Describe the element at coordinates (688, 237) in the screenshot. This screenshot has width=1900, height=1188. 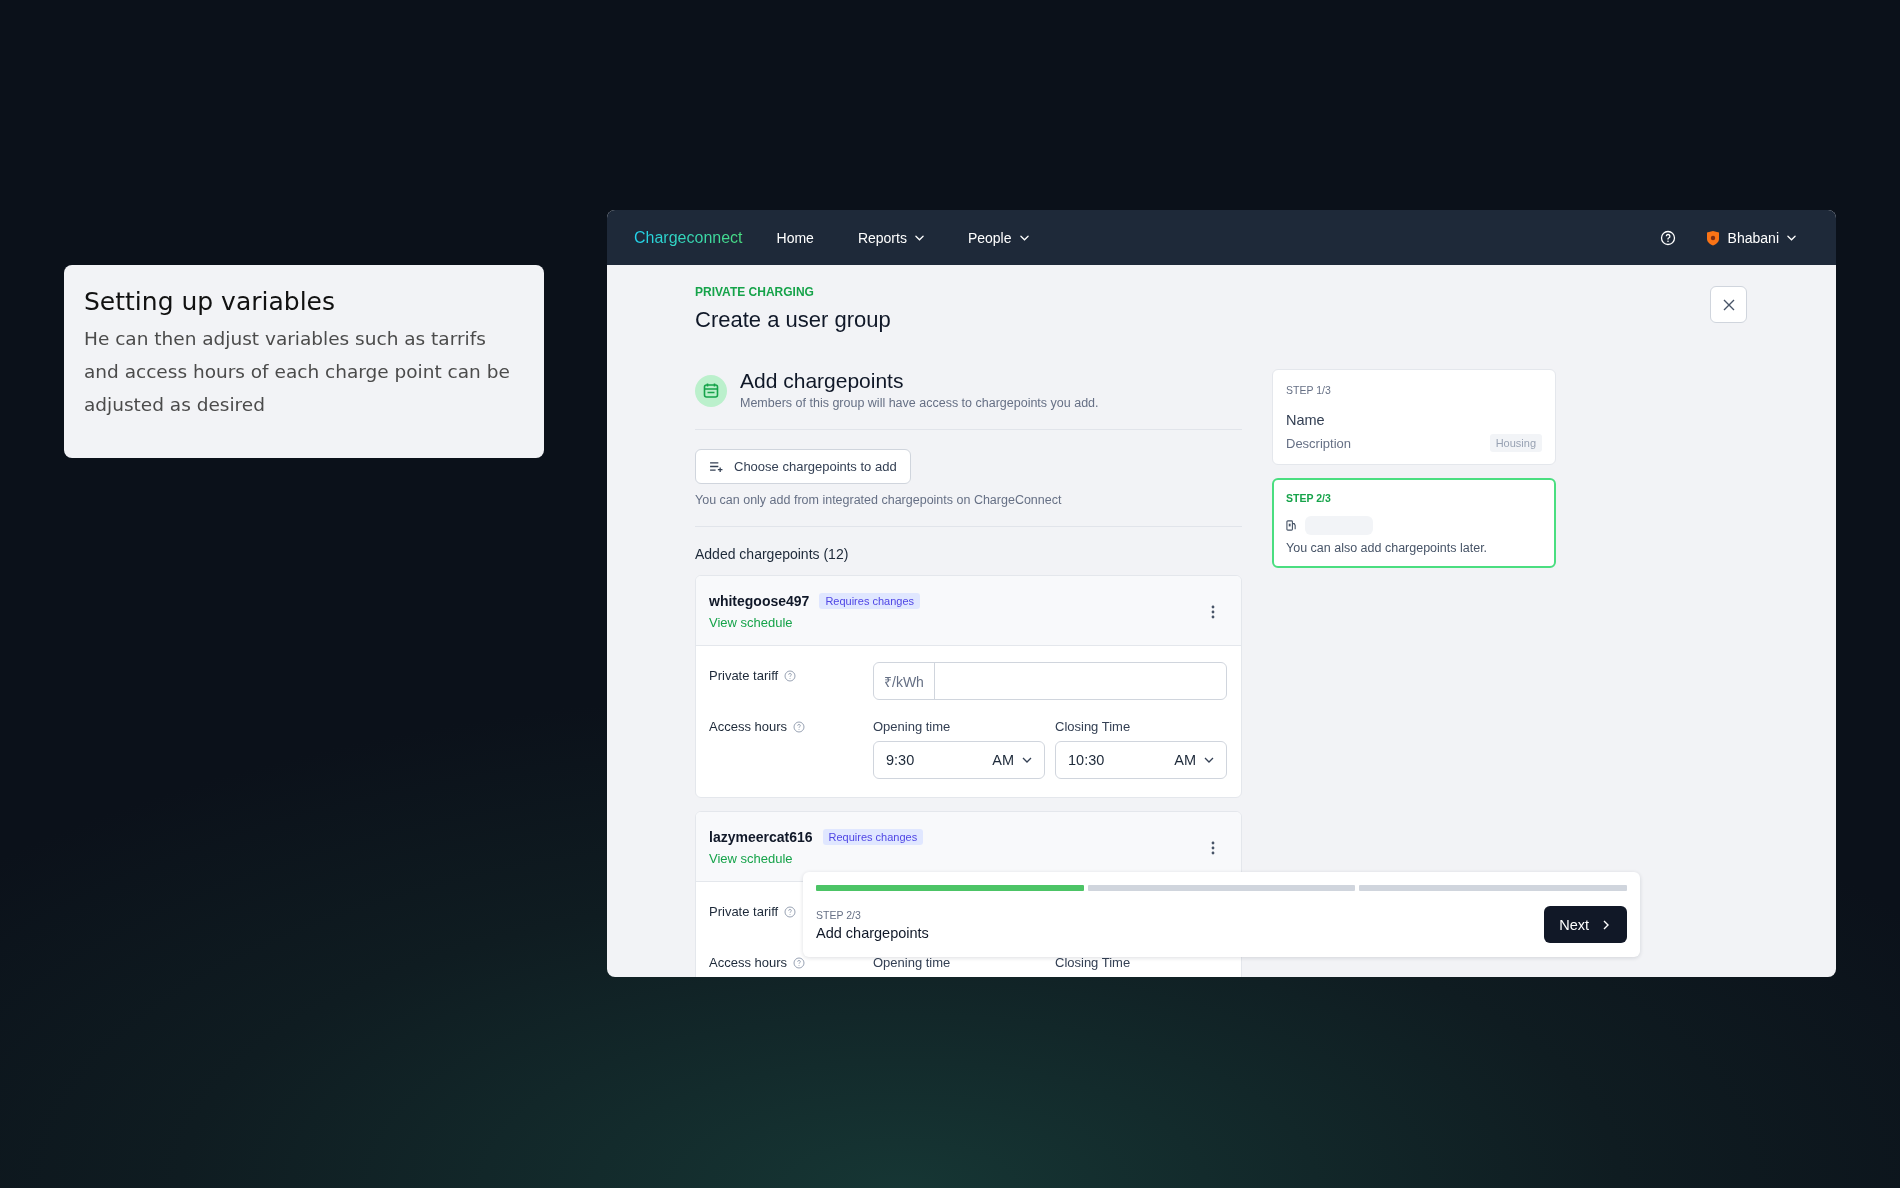
I see `brand-logo: Chargeconnect` at that location.